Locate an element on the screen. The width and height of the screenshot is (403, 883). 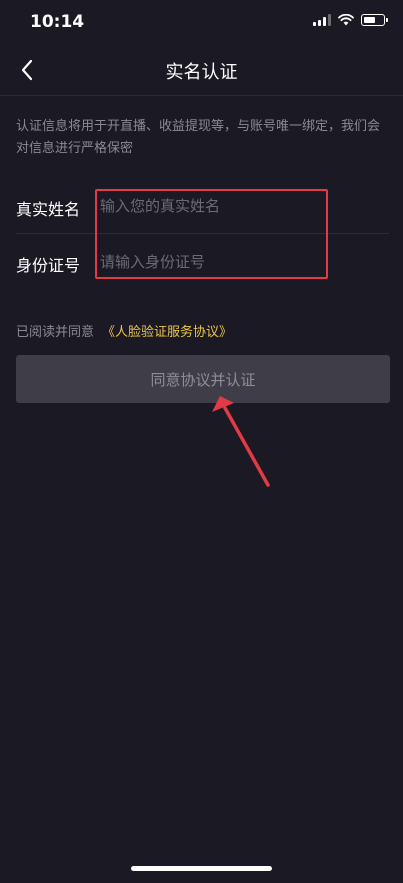
real-name-label: 真实姓名 is located at coordinates (48, 209).